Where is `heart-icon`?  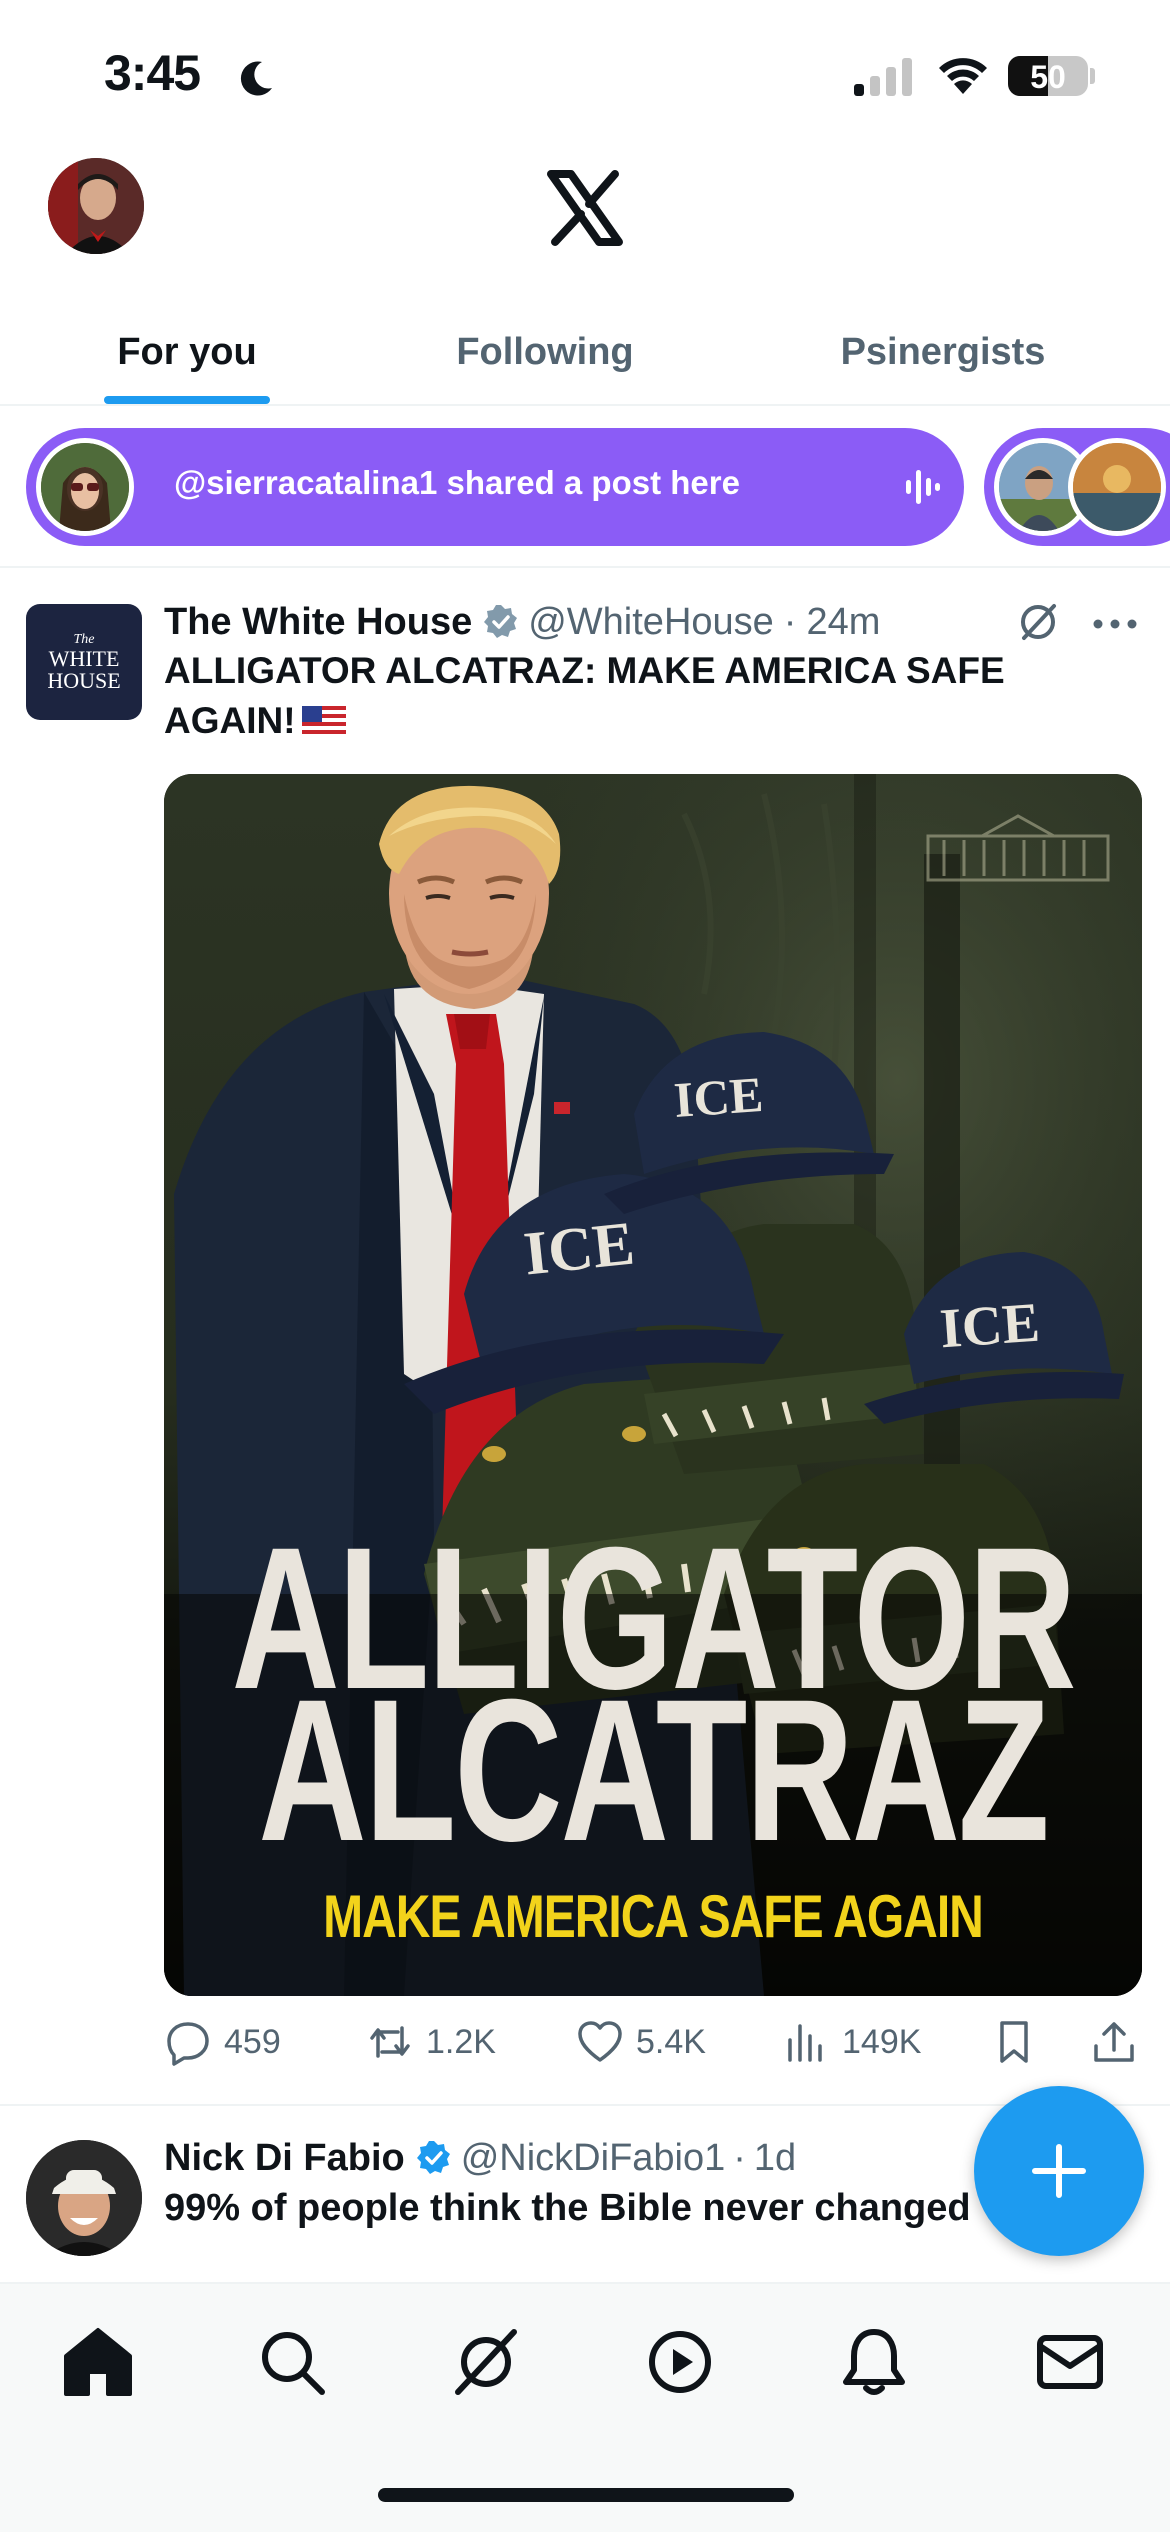
heart-icon is located at coordinates (600, 2041).